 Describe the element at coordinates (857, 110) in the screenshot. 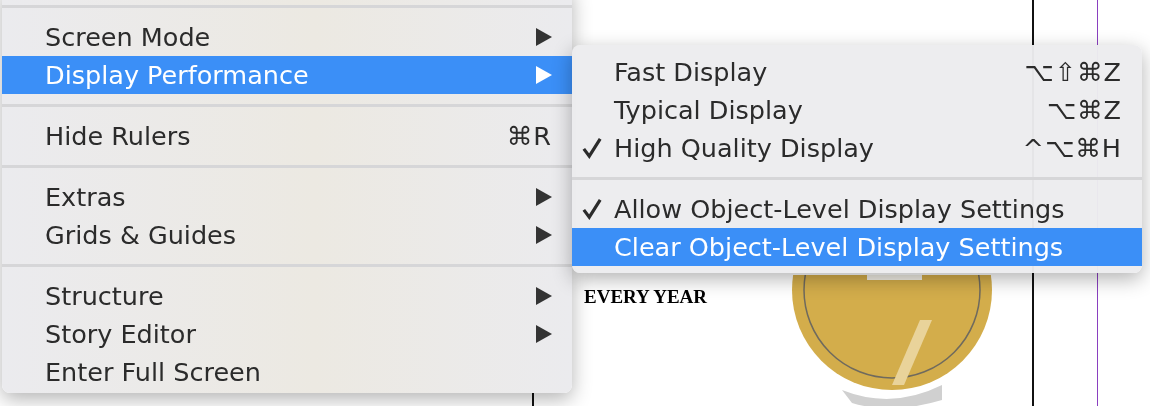

I see `menu-item: Typical Display ⌥⌘Z` at that location.